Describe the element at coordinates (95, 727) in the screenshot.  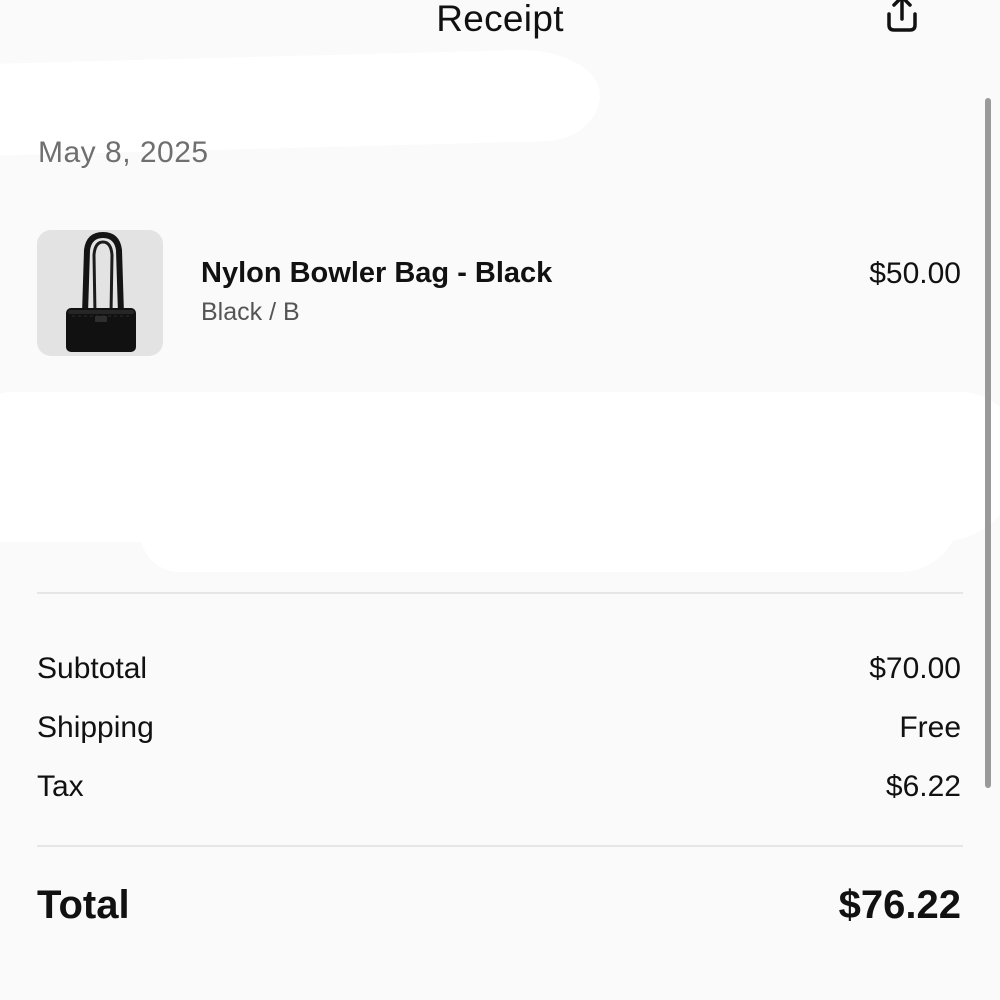
I see `shipping-label: Shipping` at that location.